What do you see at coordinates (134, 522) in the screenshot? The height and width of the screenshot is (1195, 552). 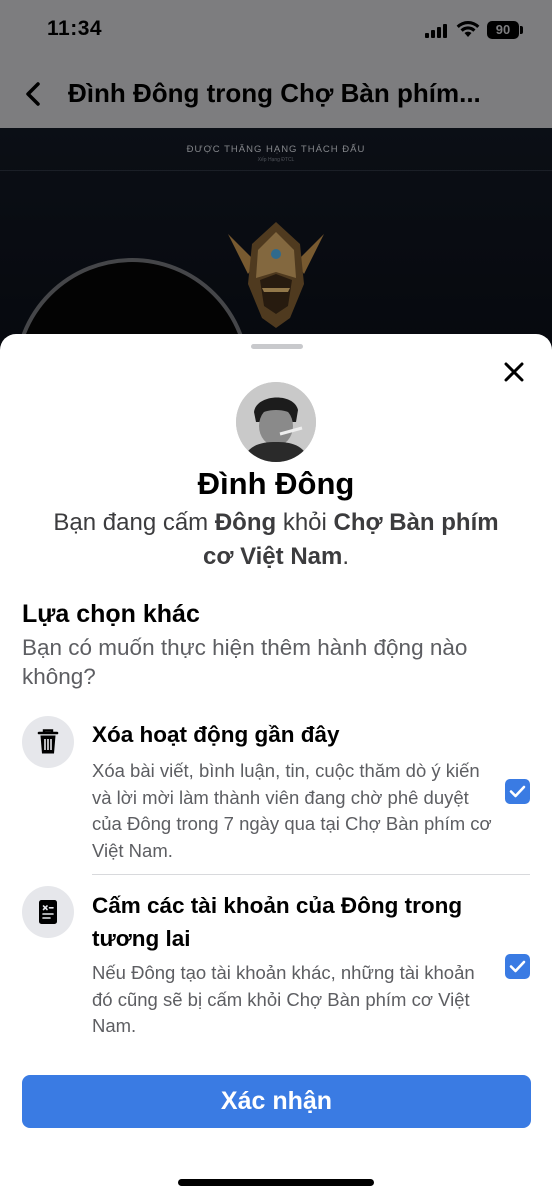 I see `ban-message-part1: Bạn đang cấm` at bounding box center [134, 522].